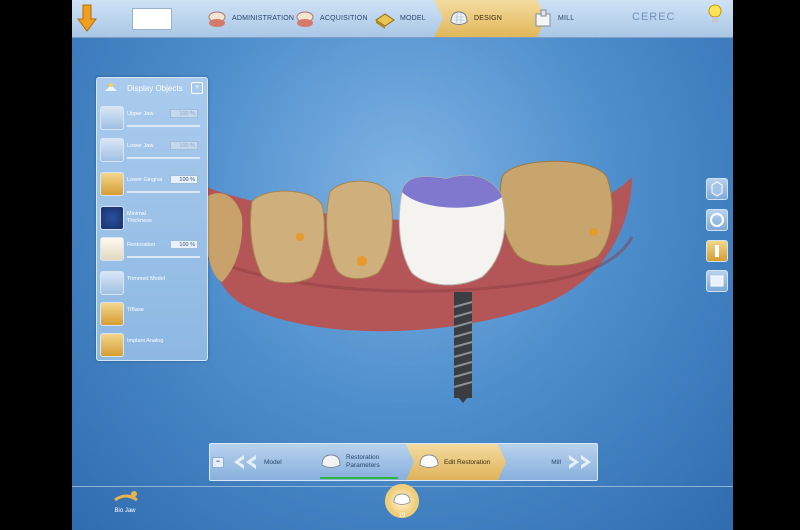  What do you see at coordinates (402, 499) in the screenshot?
I see `tooth-icon` at bounding box center [402, 499].